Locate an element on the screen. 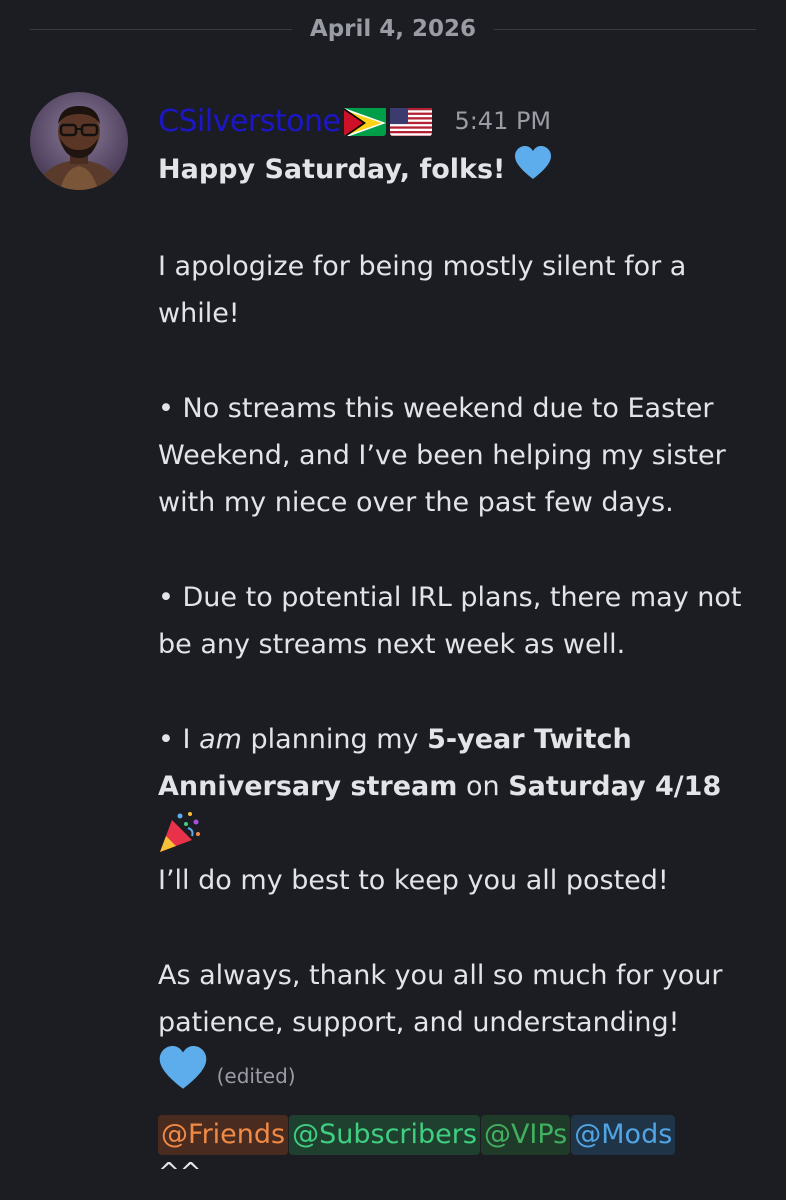 This screenshot has width=786, height=1200. party-popper-line is located at coordinates (463, 833).